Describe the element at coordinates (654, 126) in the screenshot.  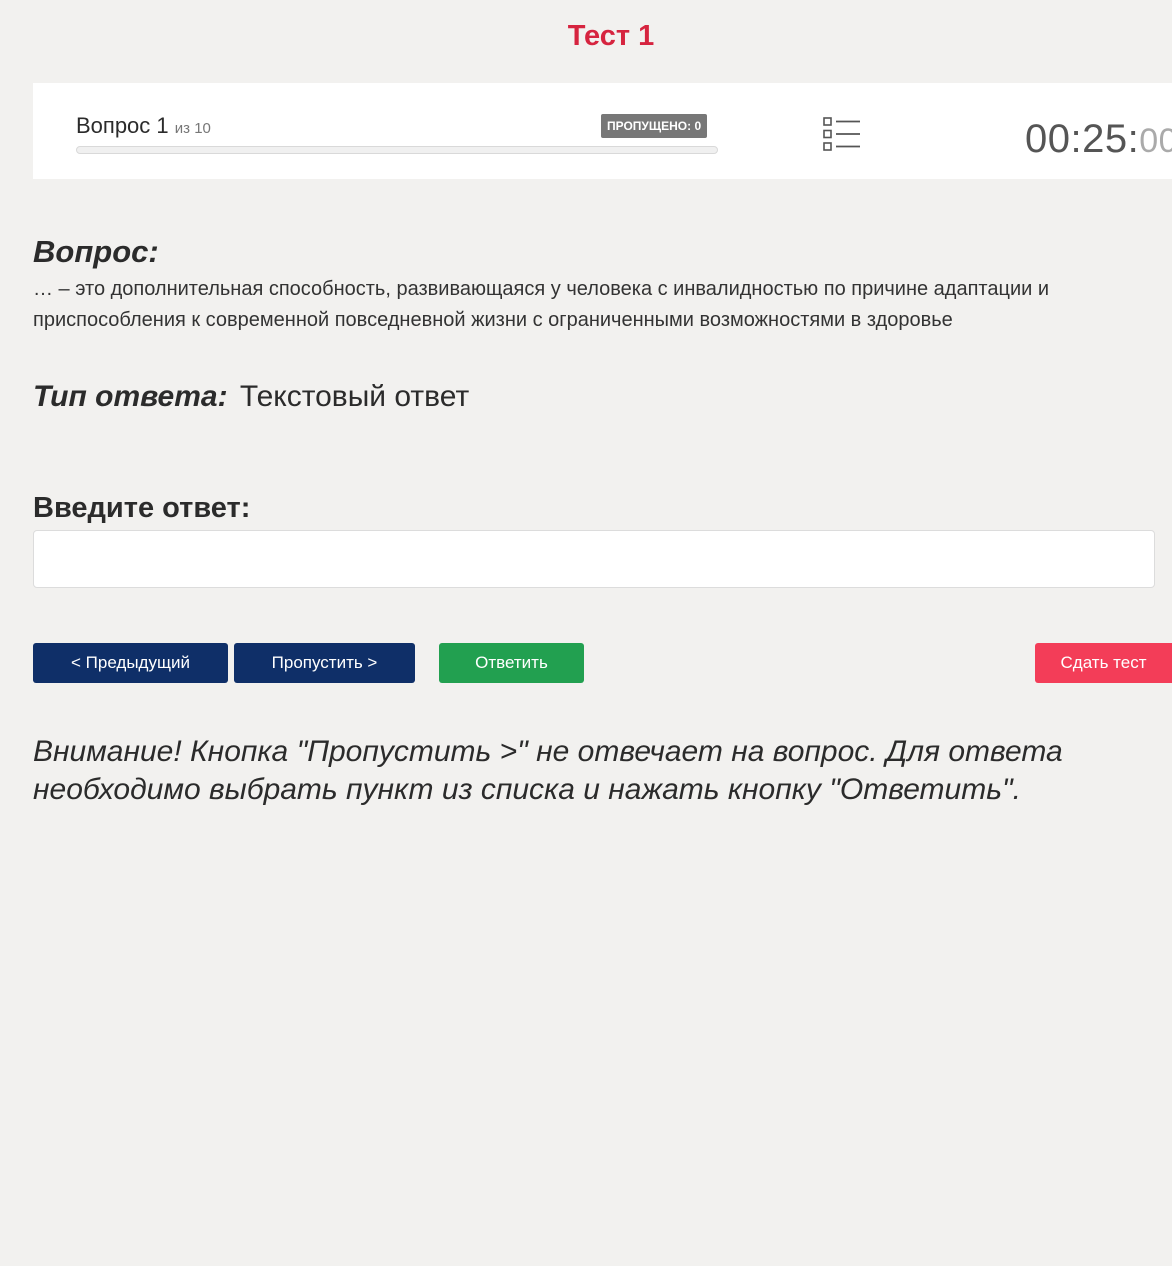
I see `skipped-badge: ПРОПУЩЕНО: 0` at that location.